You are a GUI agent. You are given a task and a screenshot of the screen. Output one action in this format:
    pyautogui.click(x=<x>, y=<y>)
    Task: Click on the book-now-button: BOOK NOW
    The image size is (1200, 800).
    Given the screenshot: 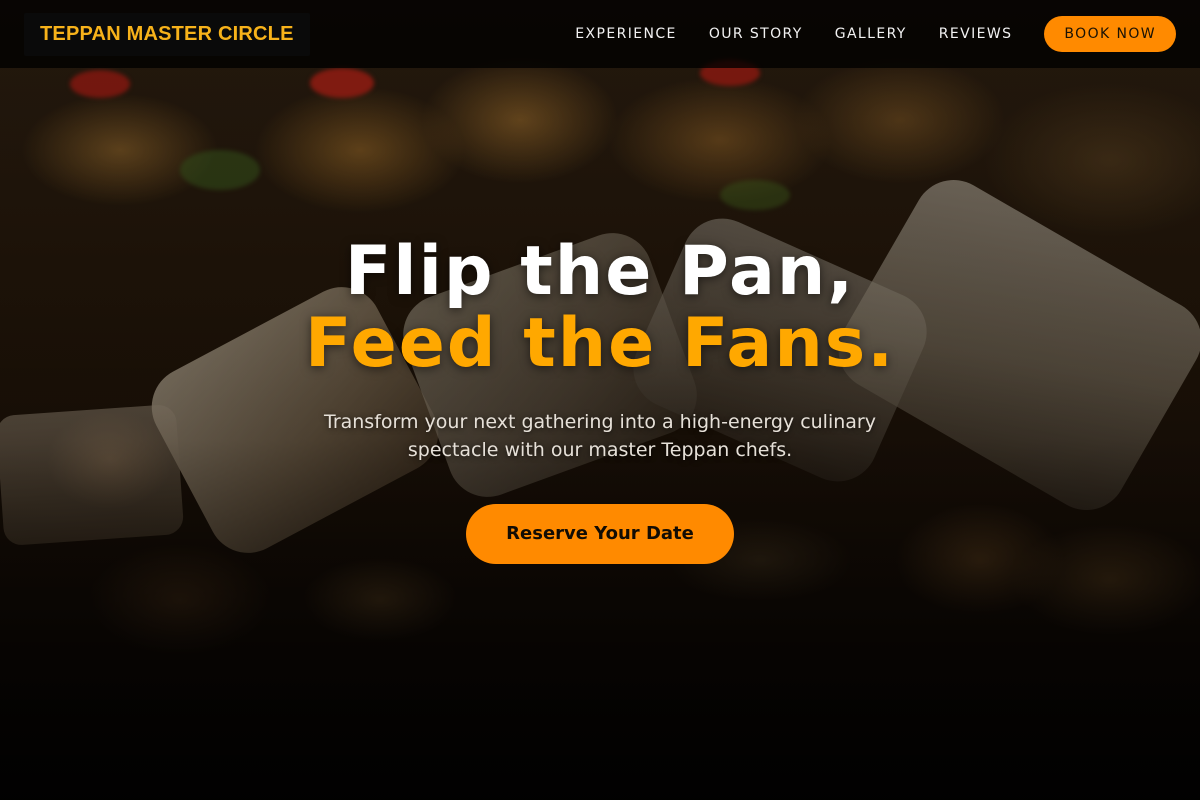 What is the action you would take?
    pyautogui.click(x=1110, y=34)
    